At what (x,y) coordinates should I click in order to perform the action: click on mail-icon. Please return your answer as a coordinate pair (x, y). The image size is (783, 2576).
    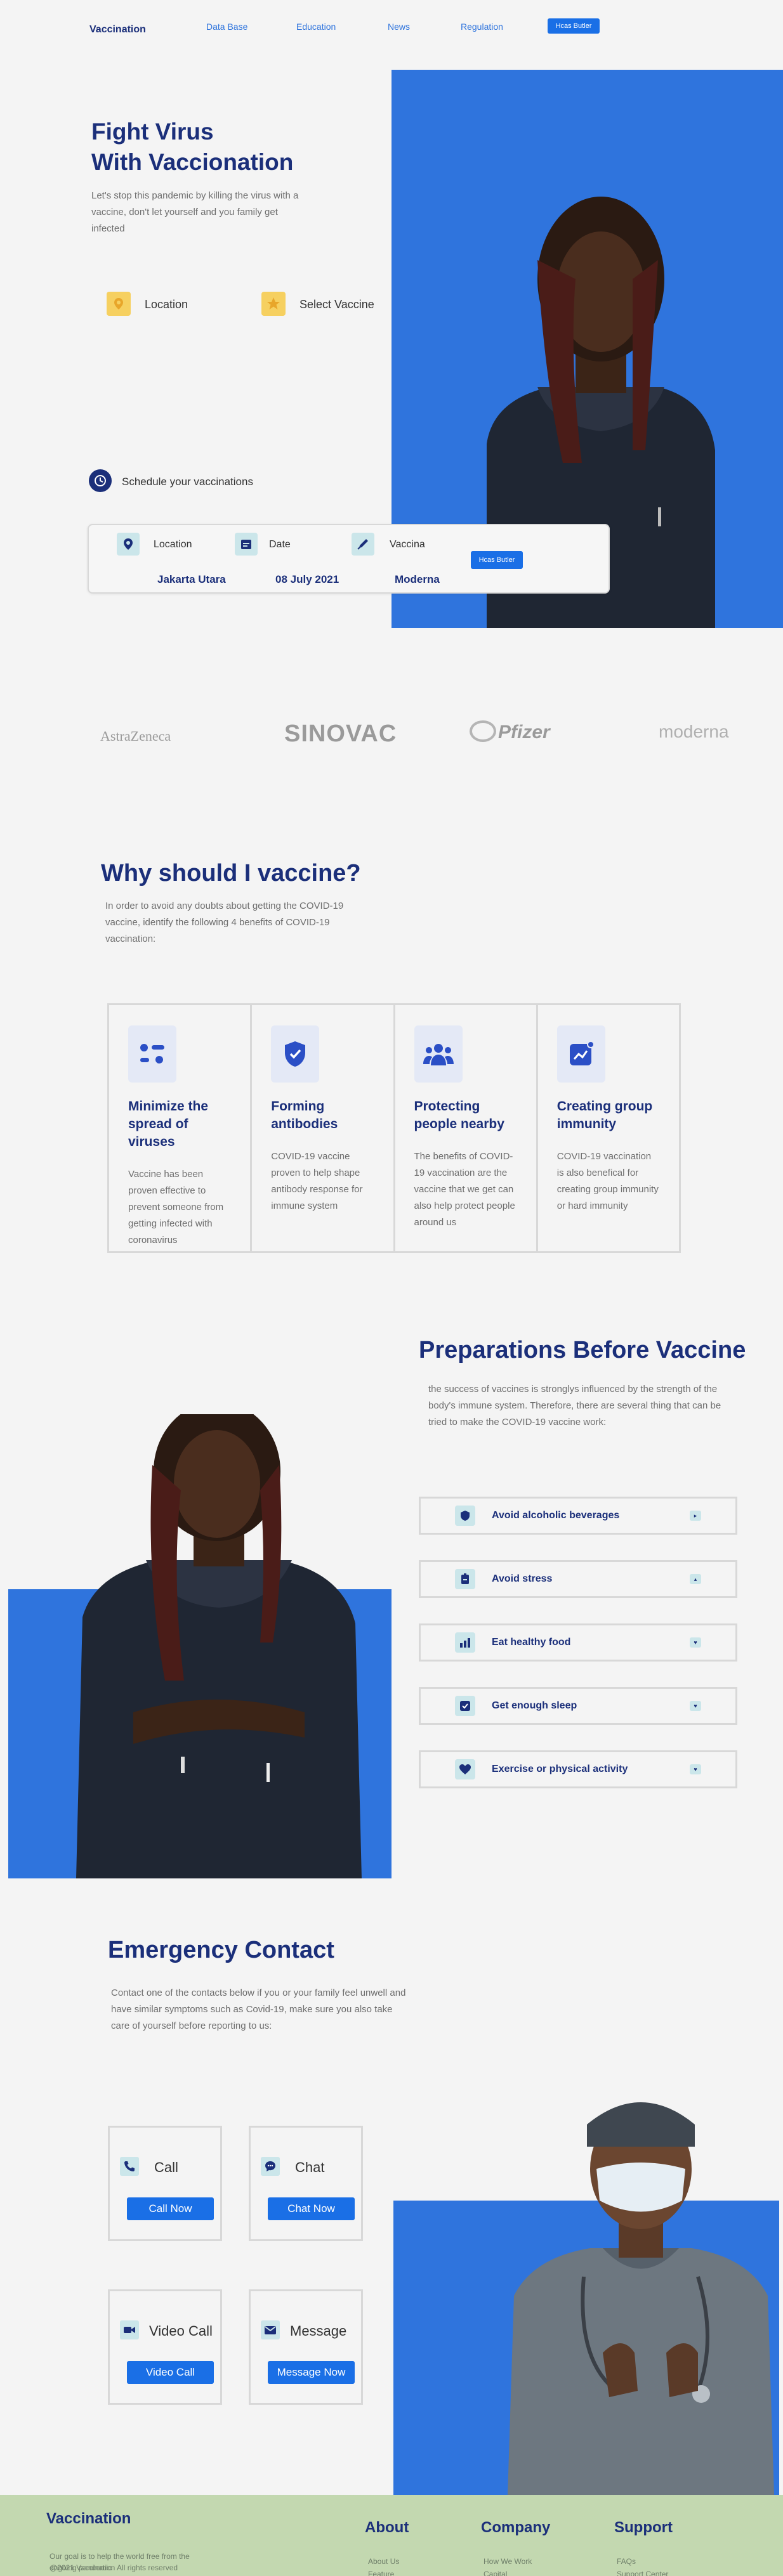
    Looking at the image, I should click on (270, 2329).